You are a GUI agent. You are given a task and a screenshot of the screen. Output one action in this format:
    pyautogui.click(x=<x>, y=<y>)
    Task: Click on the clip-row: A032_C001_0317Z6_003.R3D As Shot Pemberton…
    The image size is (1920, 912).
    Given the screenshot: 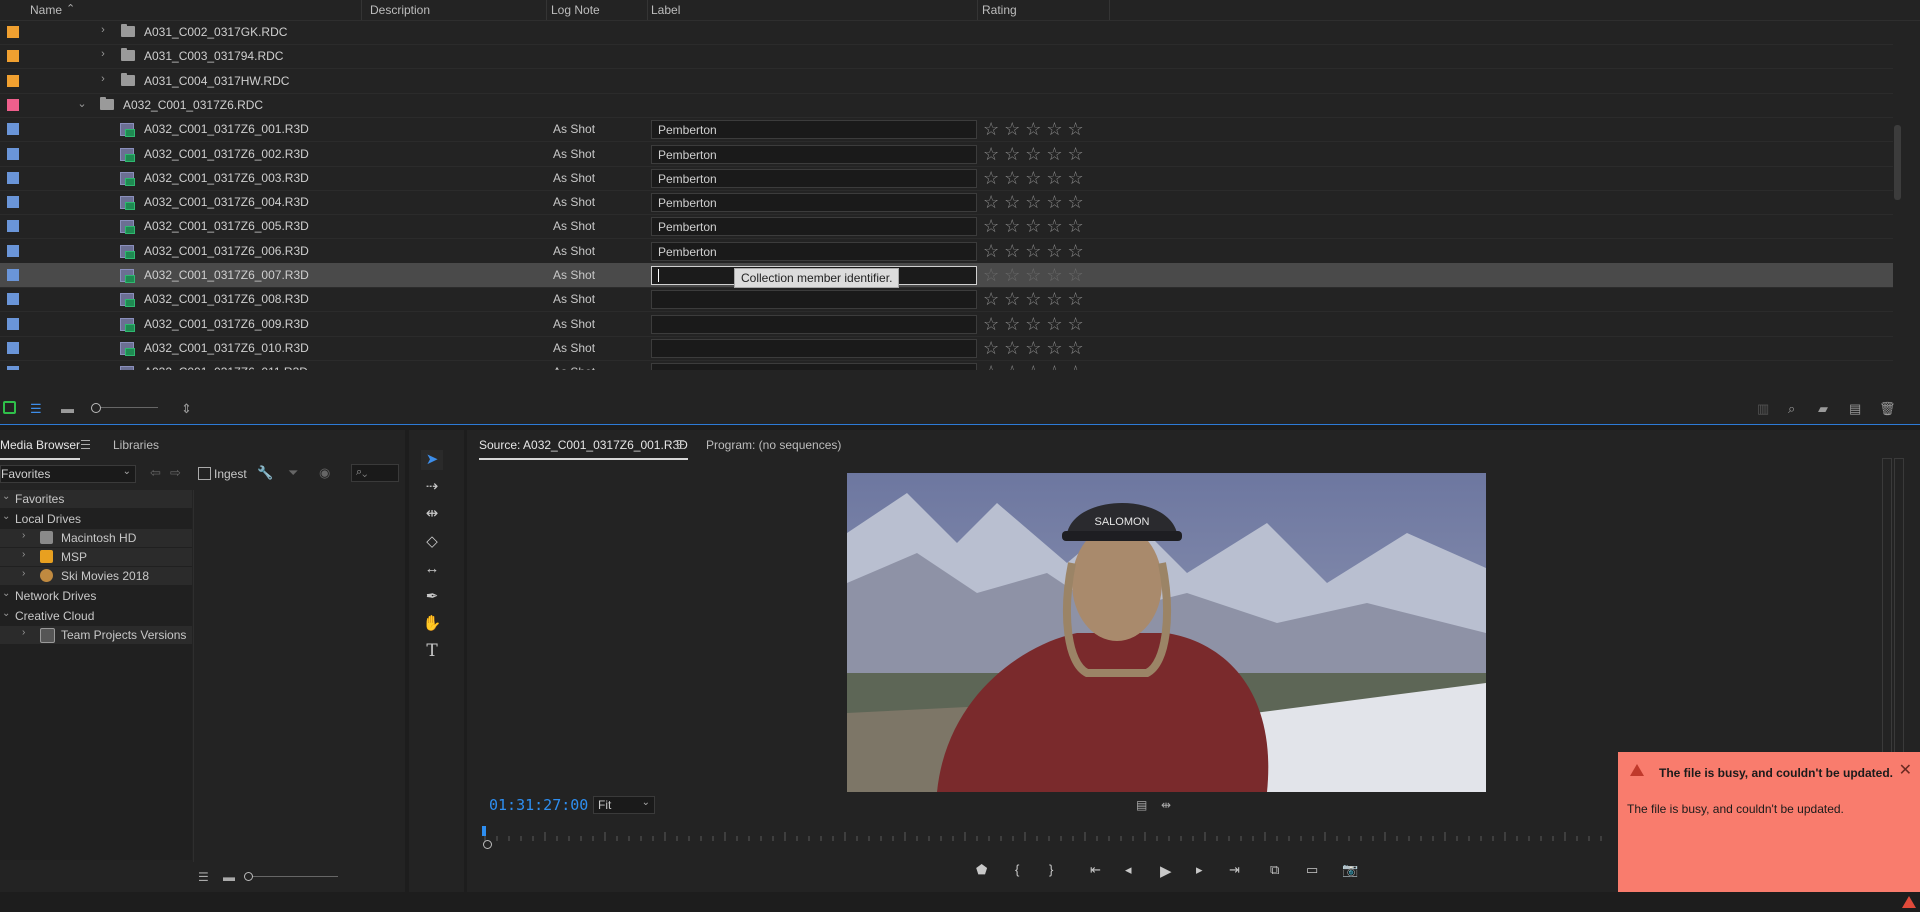 What is the action you would take?
    pyautogui.click(x=946, y=178)
    